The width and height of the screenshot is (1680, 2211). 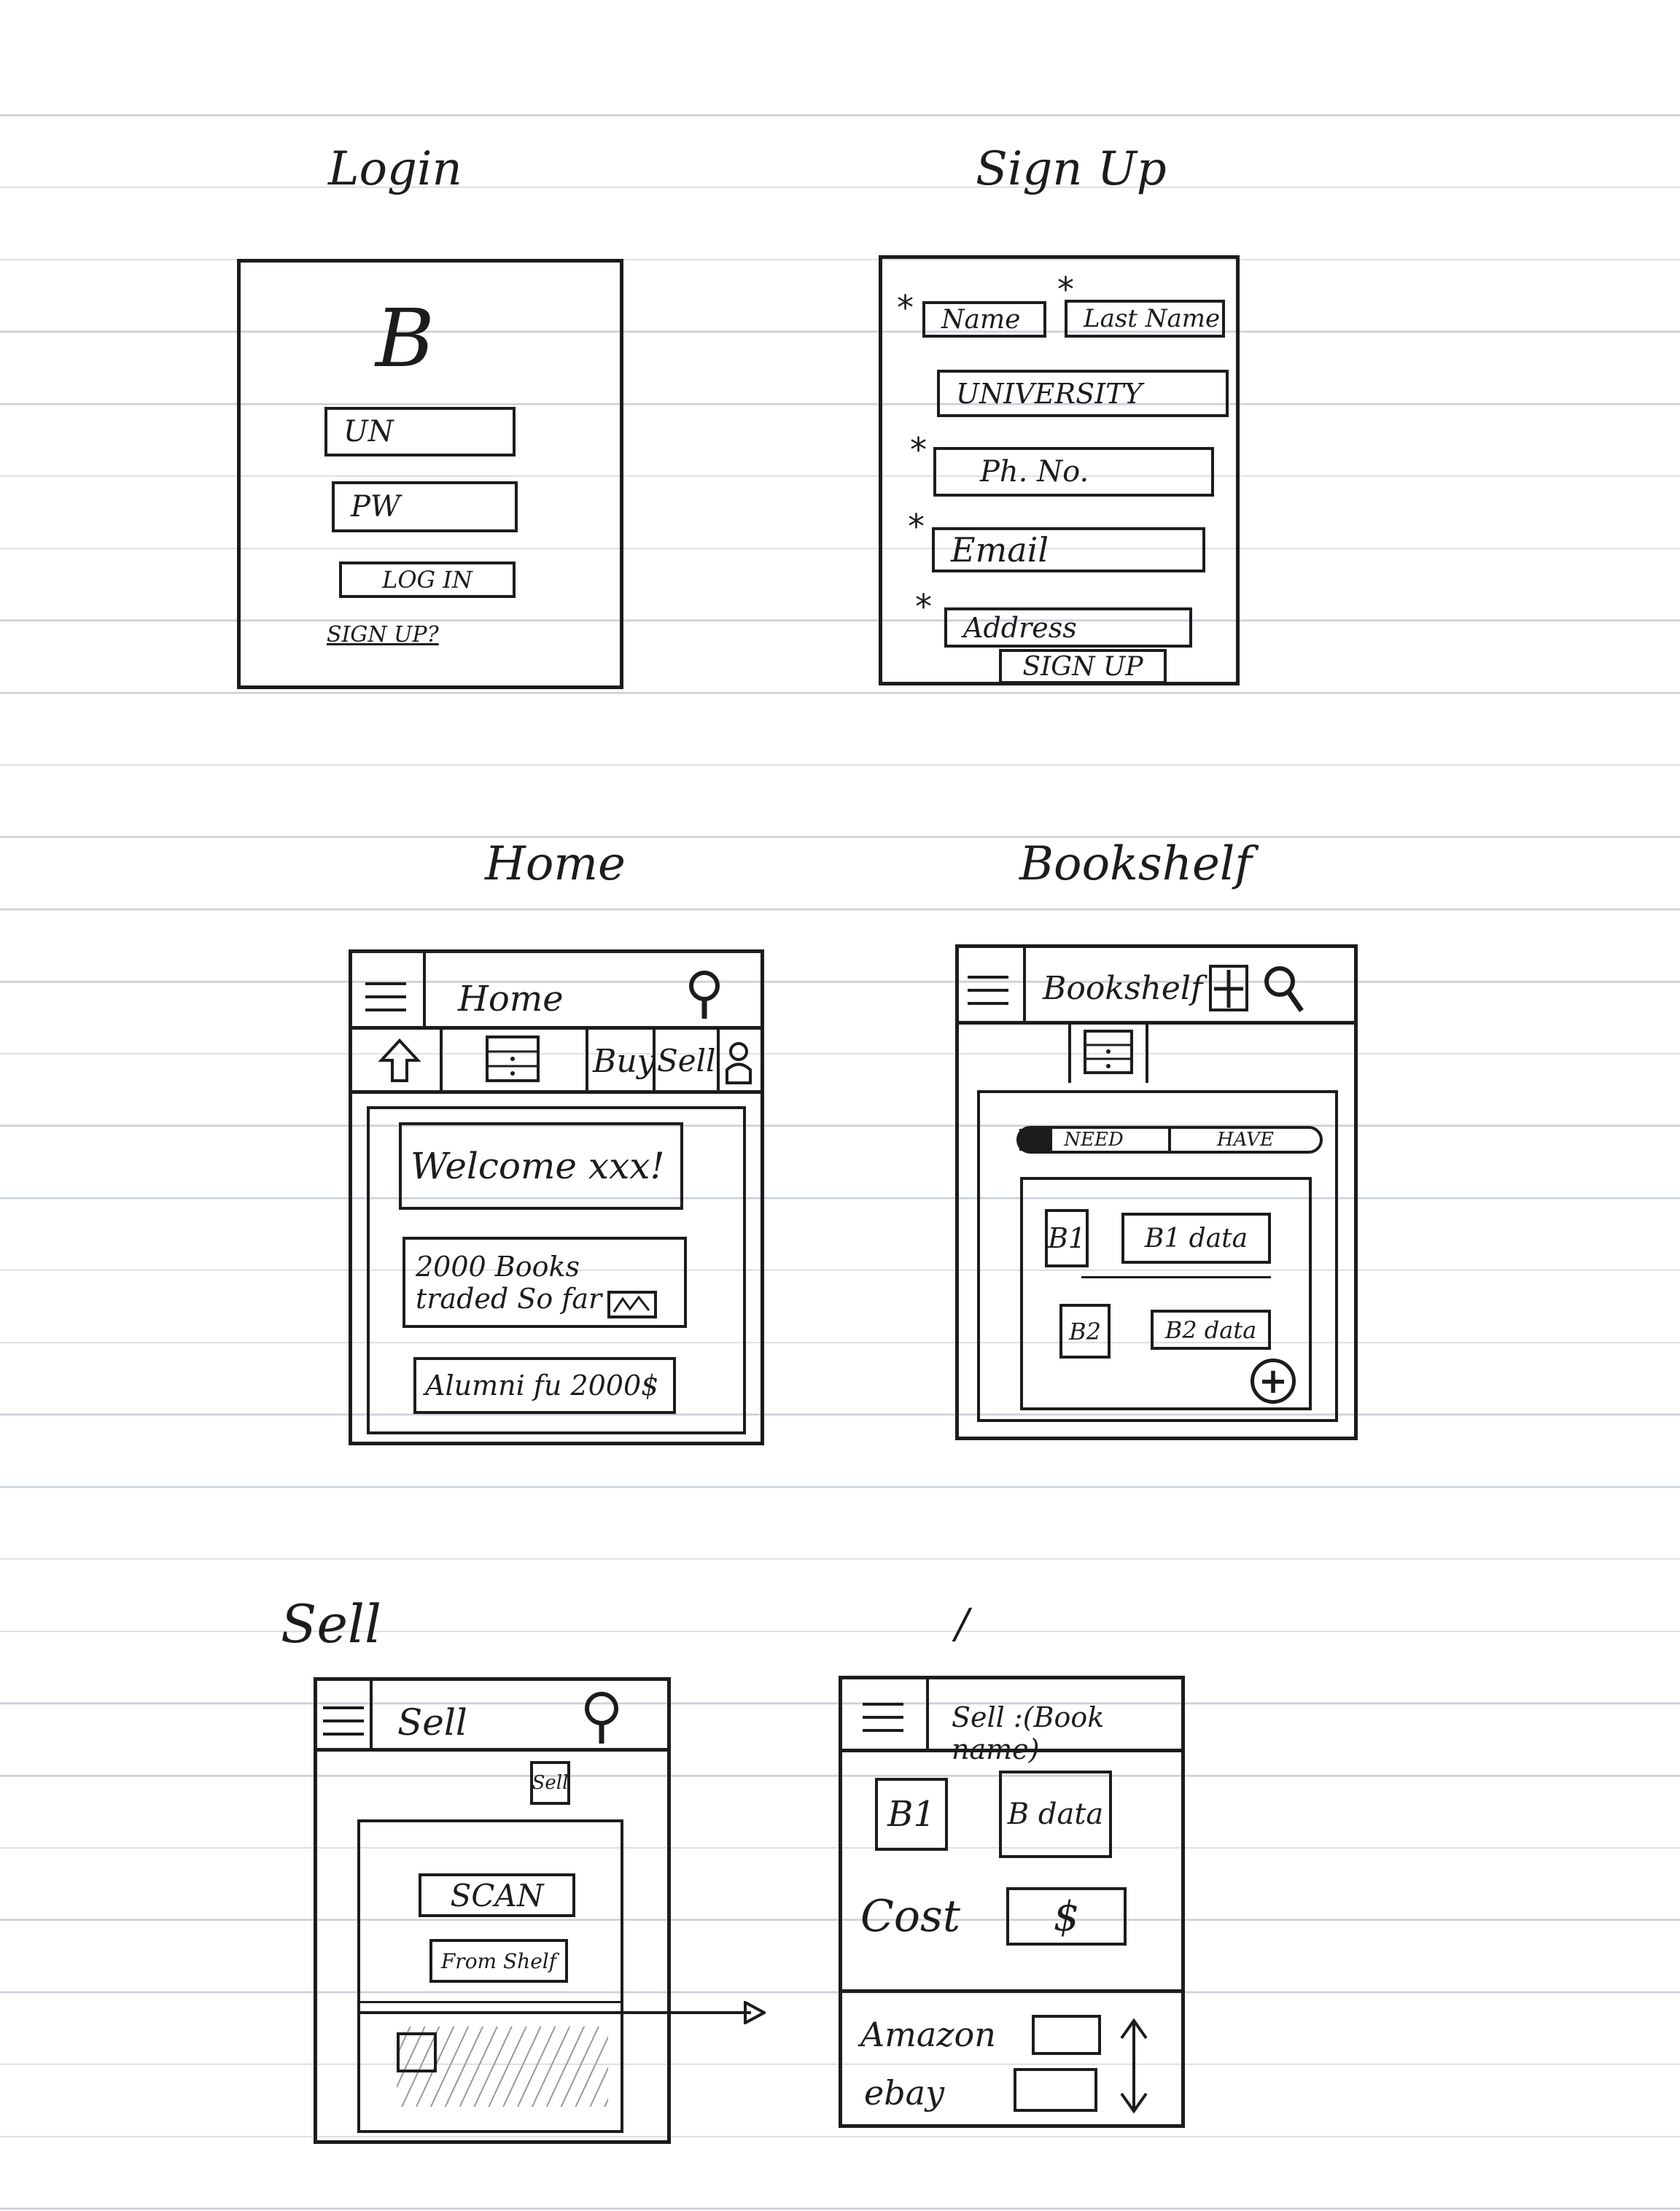 What do you see at coordinates (1083, 393) in the screenshot?
I see `university-field: UNIVERSITY` at bounding box center [1083, 393].